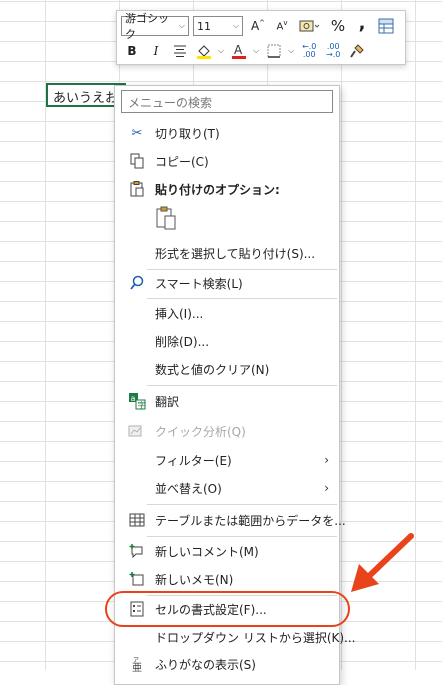 The width and height of the screenshot is (442, 685). Describe the element at coordinates (200, 431) in the screenshot. I see `menu-item-label: クイック分析(Q)` at that location.